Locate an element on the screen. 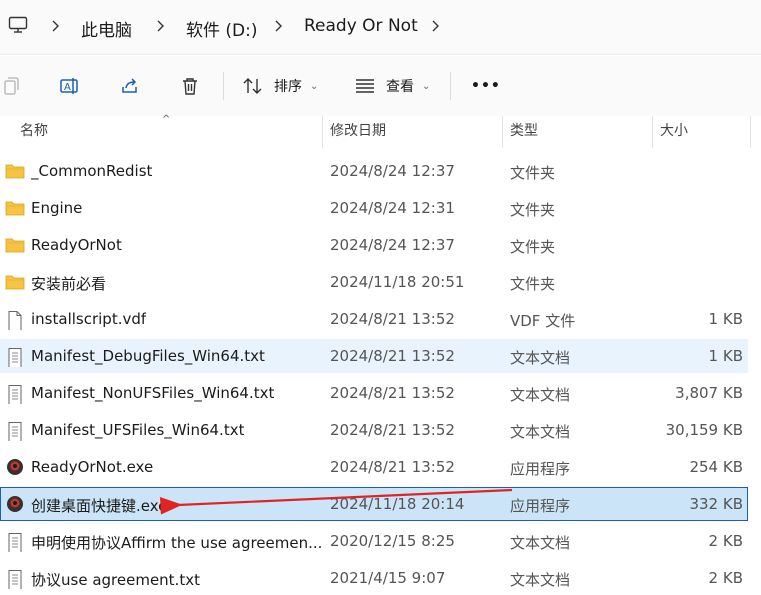  svg-text: A is located at coordinates (67, 87).